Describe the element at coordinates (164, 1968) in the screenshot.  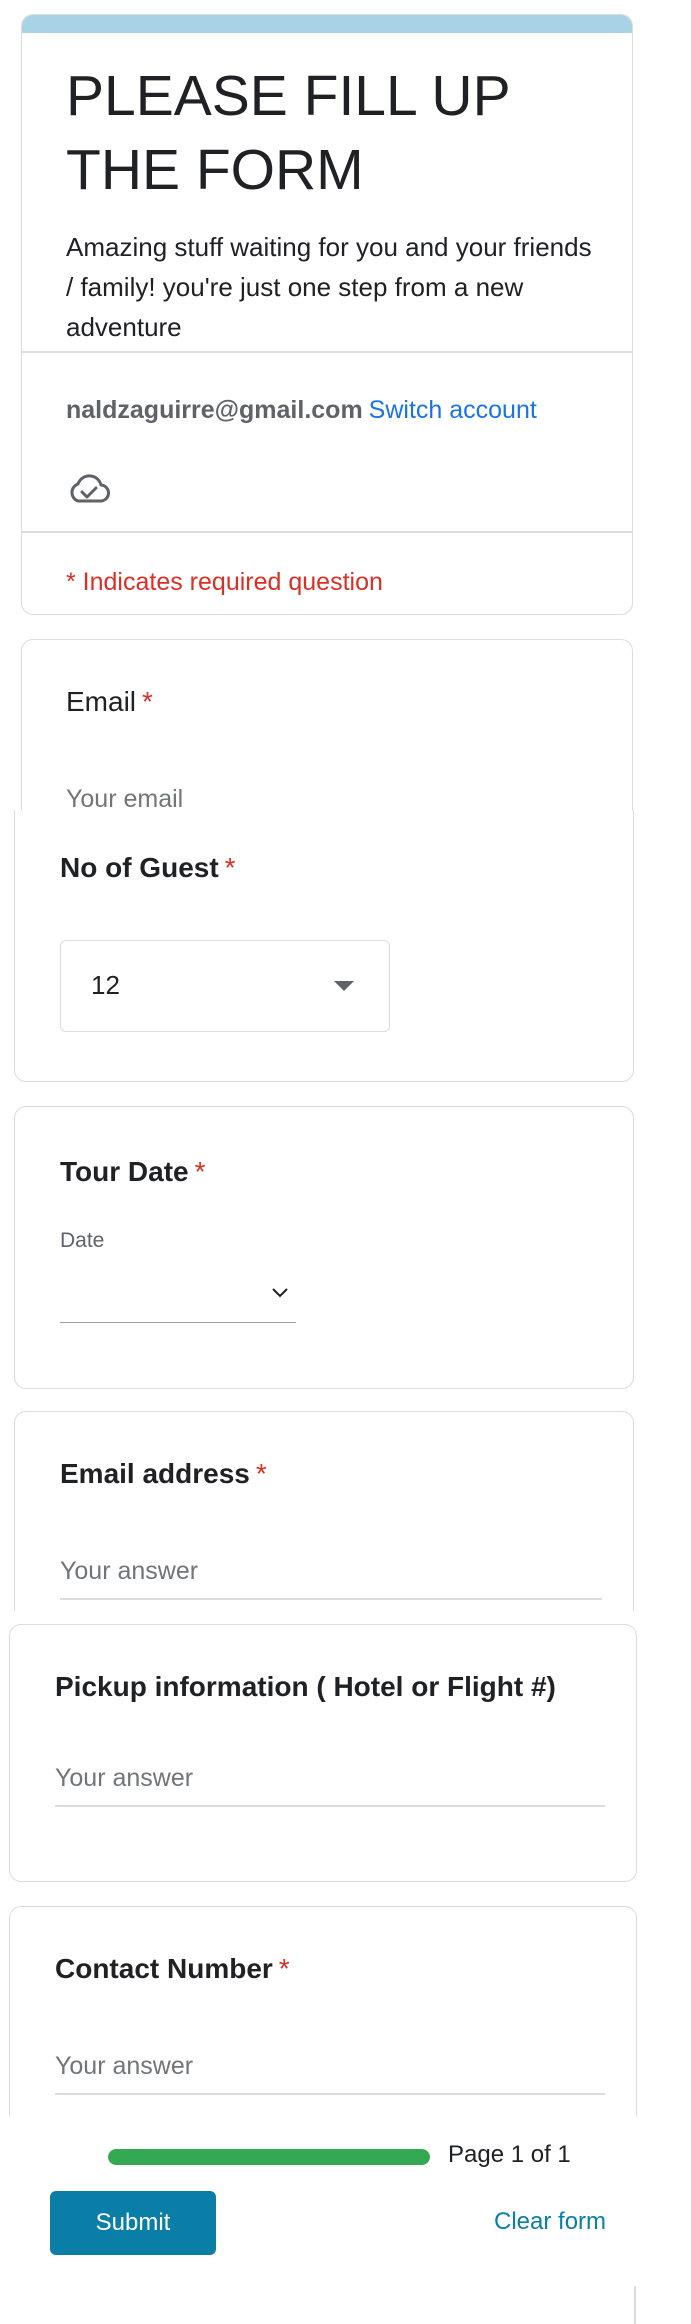
I see `contact-number-question-label: Contact Number` at that location.